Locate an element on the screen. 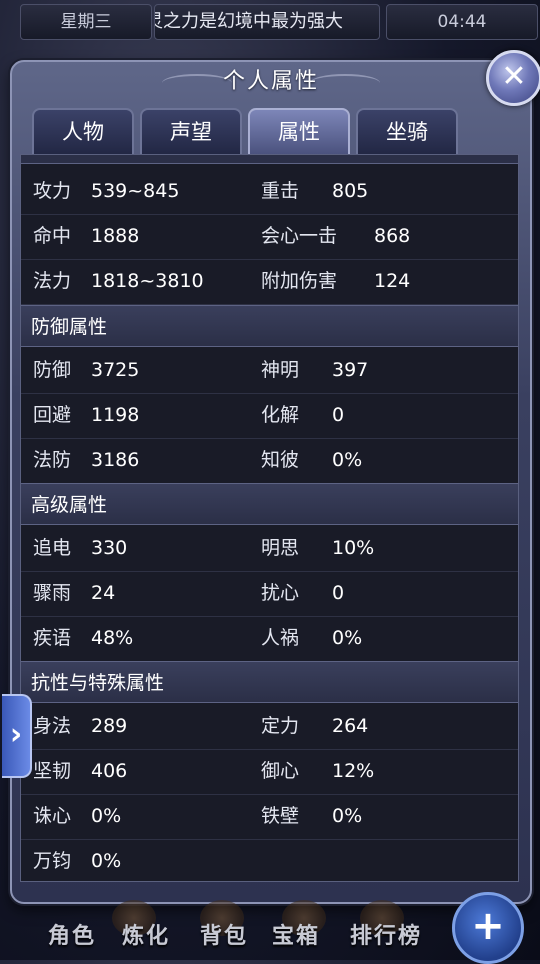 The width and height of the screenshot is (540, 964). nav-character: 角色 is located at coordinates (72, 938).